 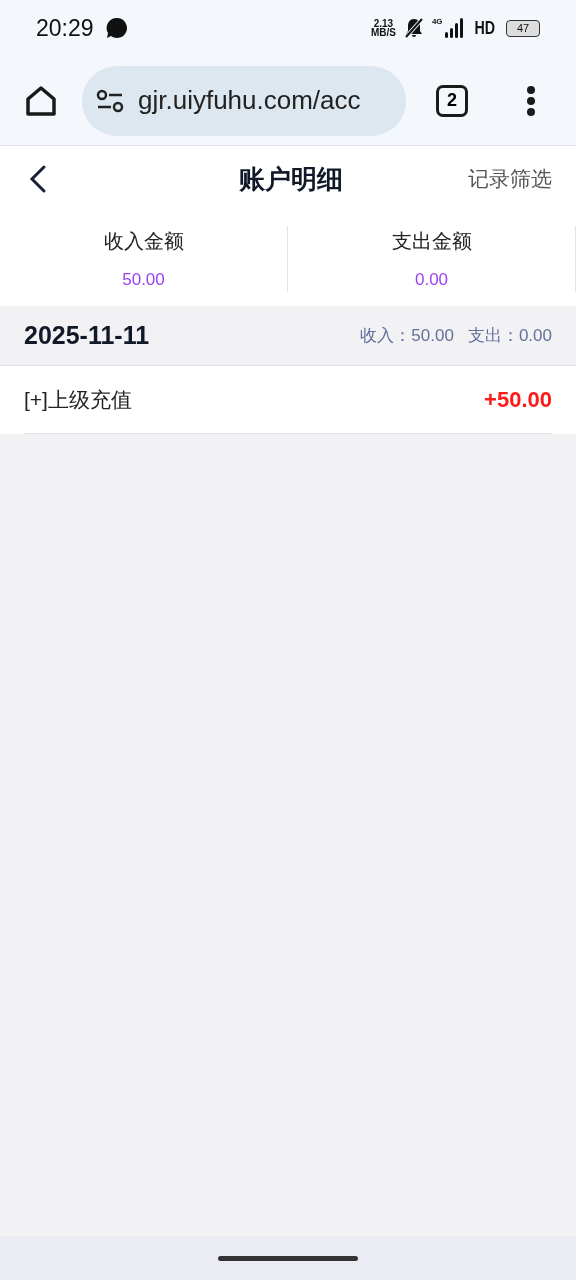 What do you see at coordinates (509, 335) in the screenshot?
I see `group-expense: 支出：0.00` at bounding box center [509, 335].